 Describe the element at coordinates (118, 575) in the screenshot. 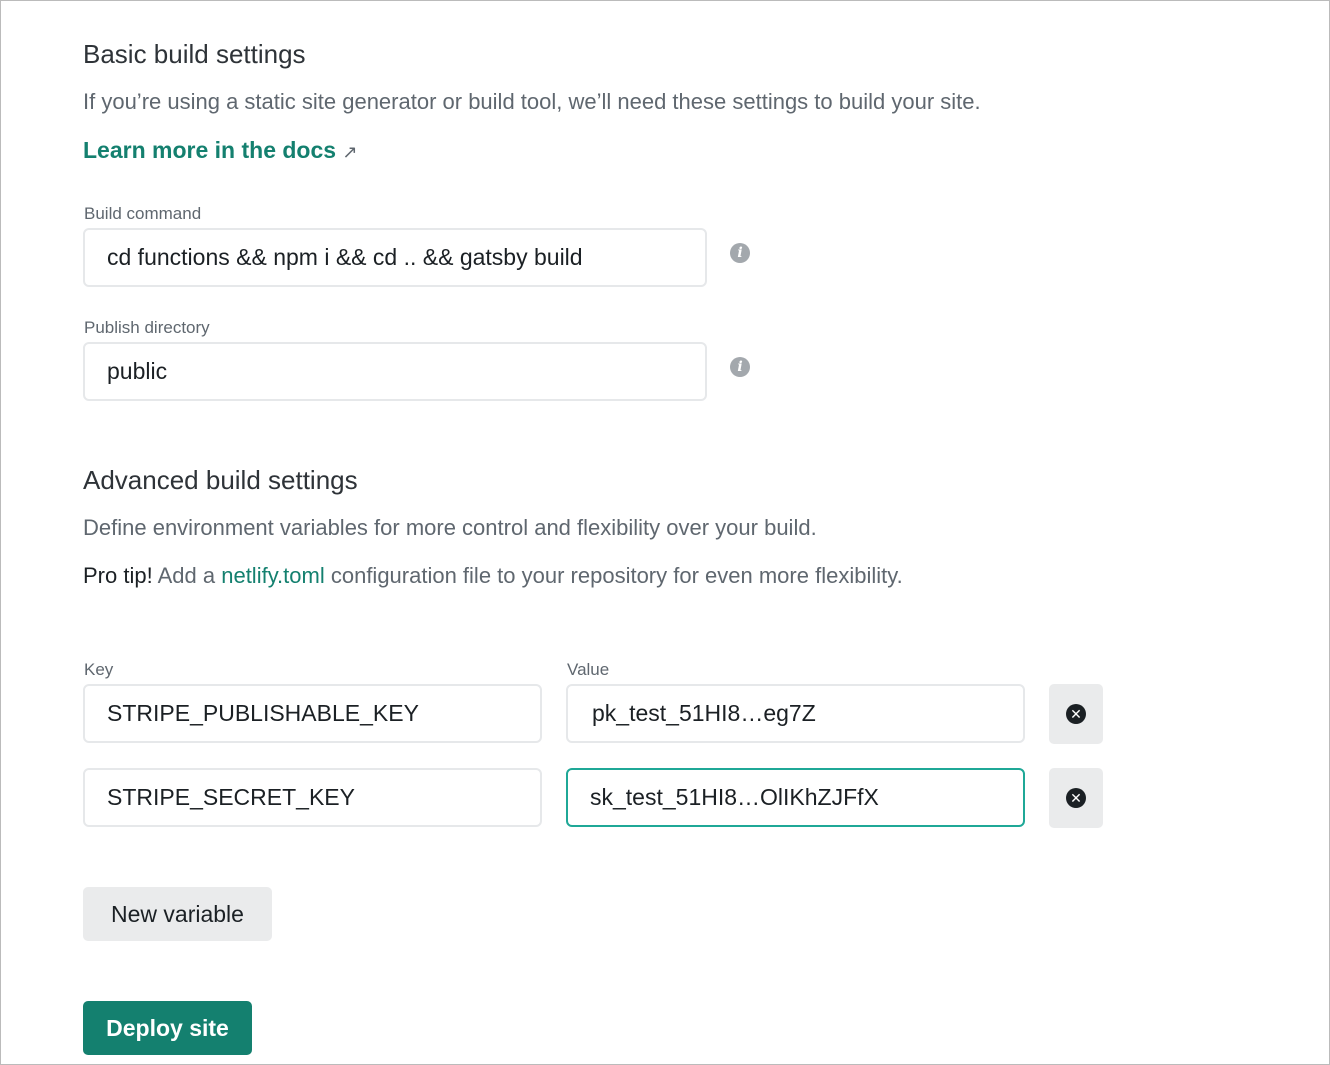

I see `pro-tip-prefix: Pro tip!` at that location.